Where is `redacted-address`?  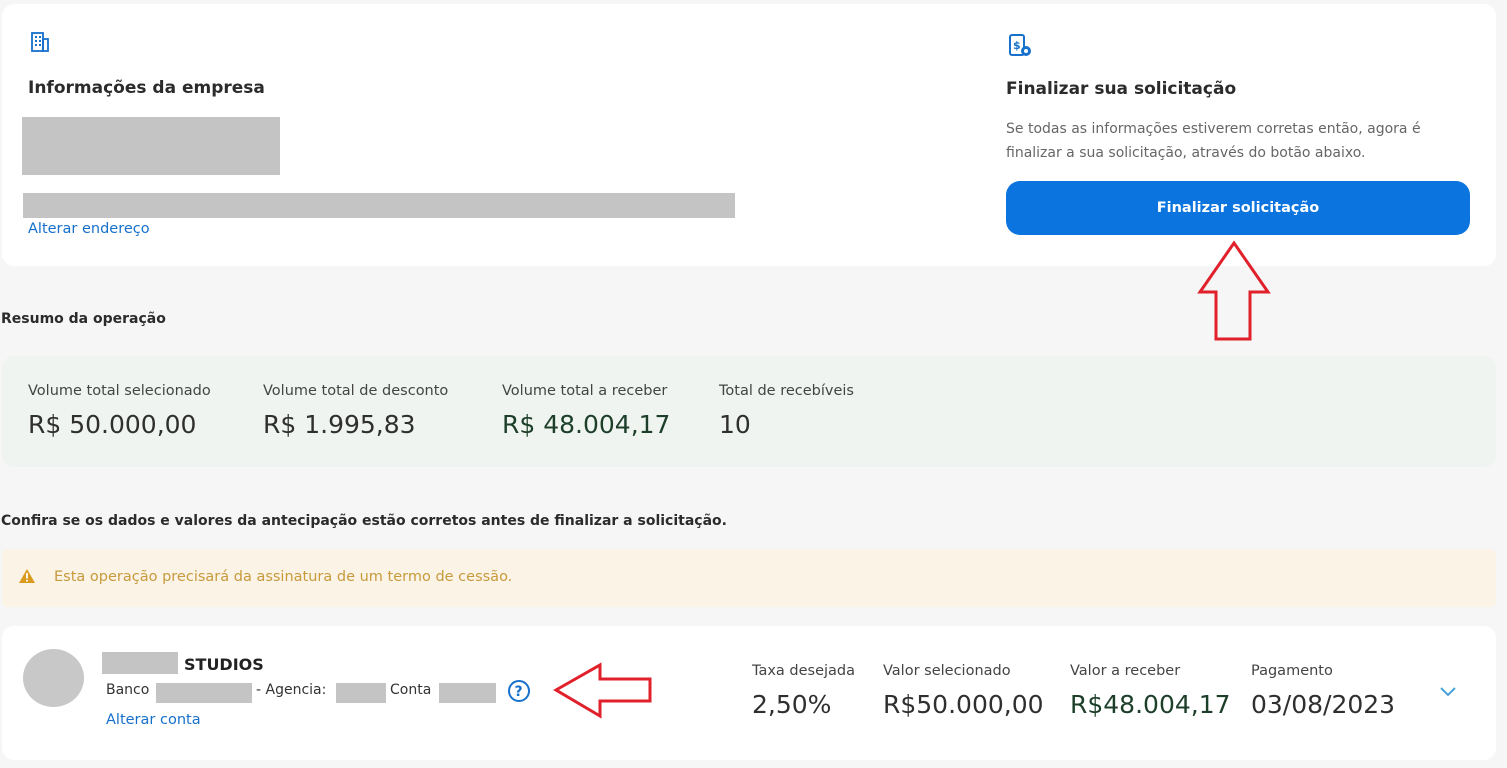 redacted-address is located at coordinates (379, 205).